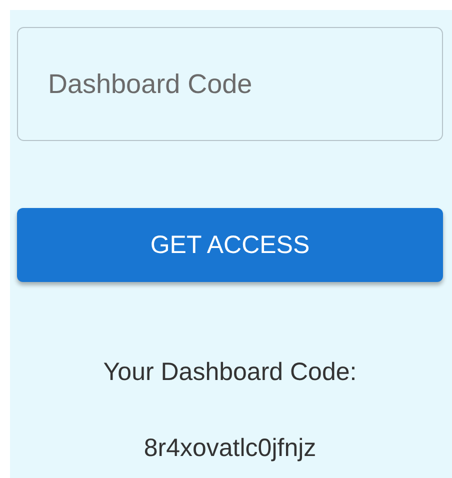 The height and width of the screenshot is (478, 452). What do you see at coordinates (230, 448) in the screenshot?
I see `code-value: 8r4xovatlc0jfnjz` at bounding box center [230, 448].